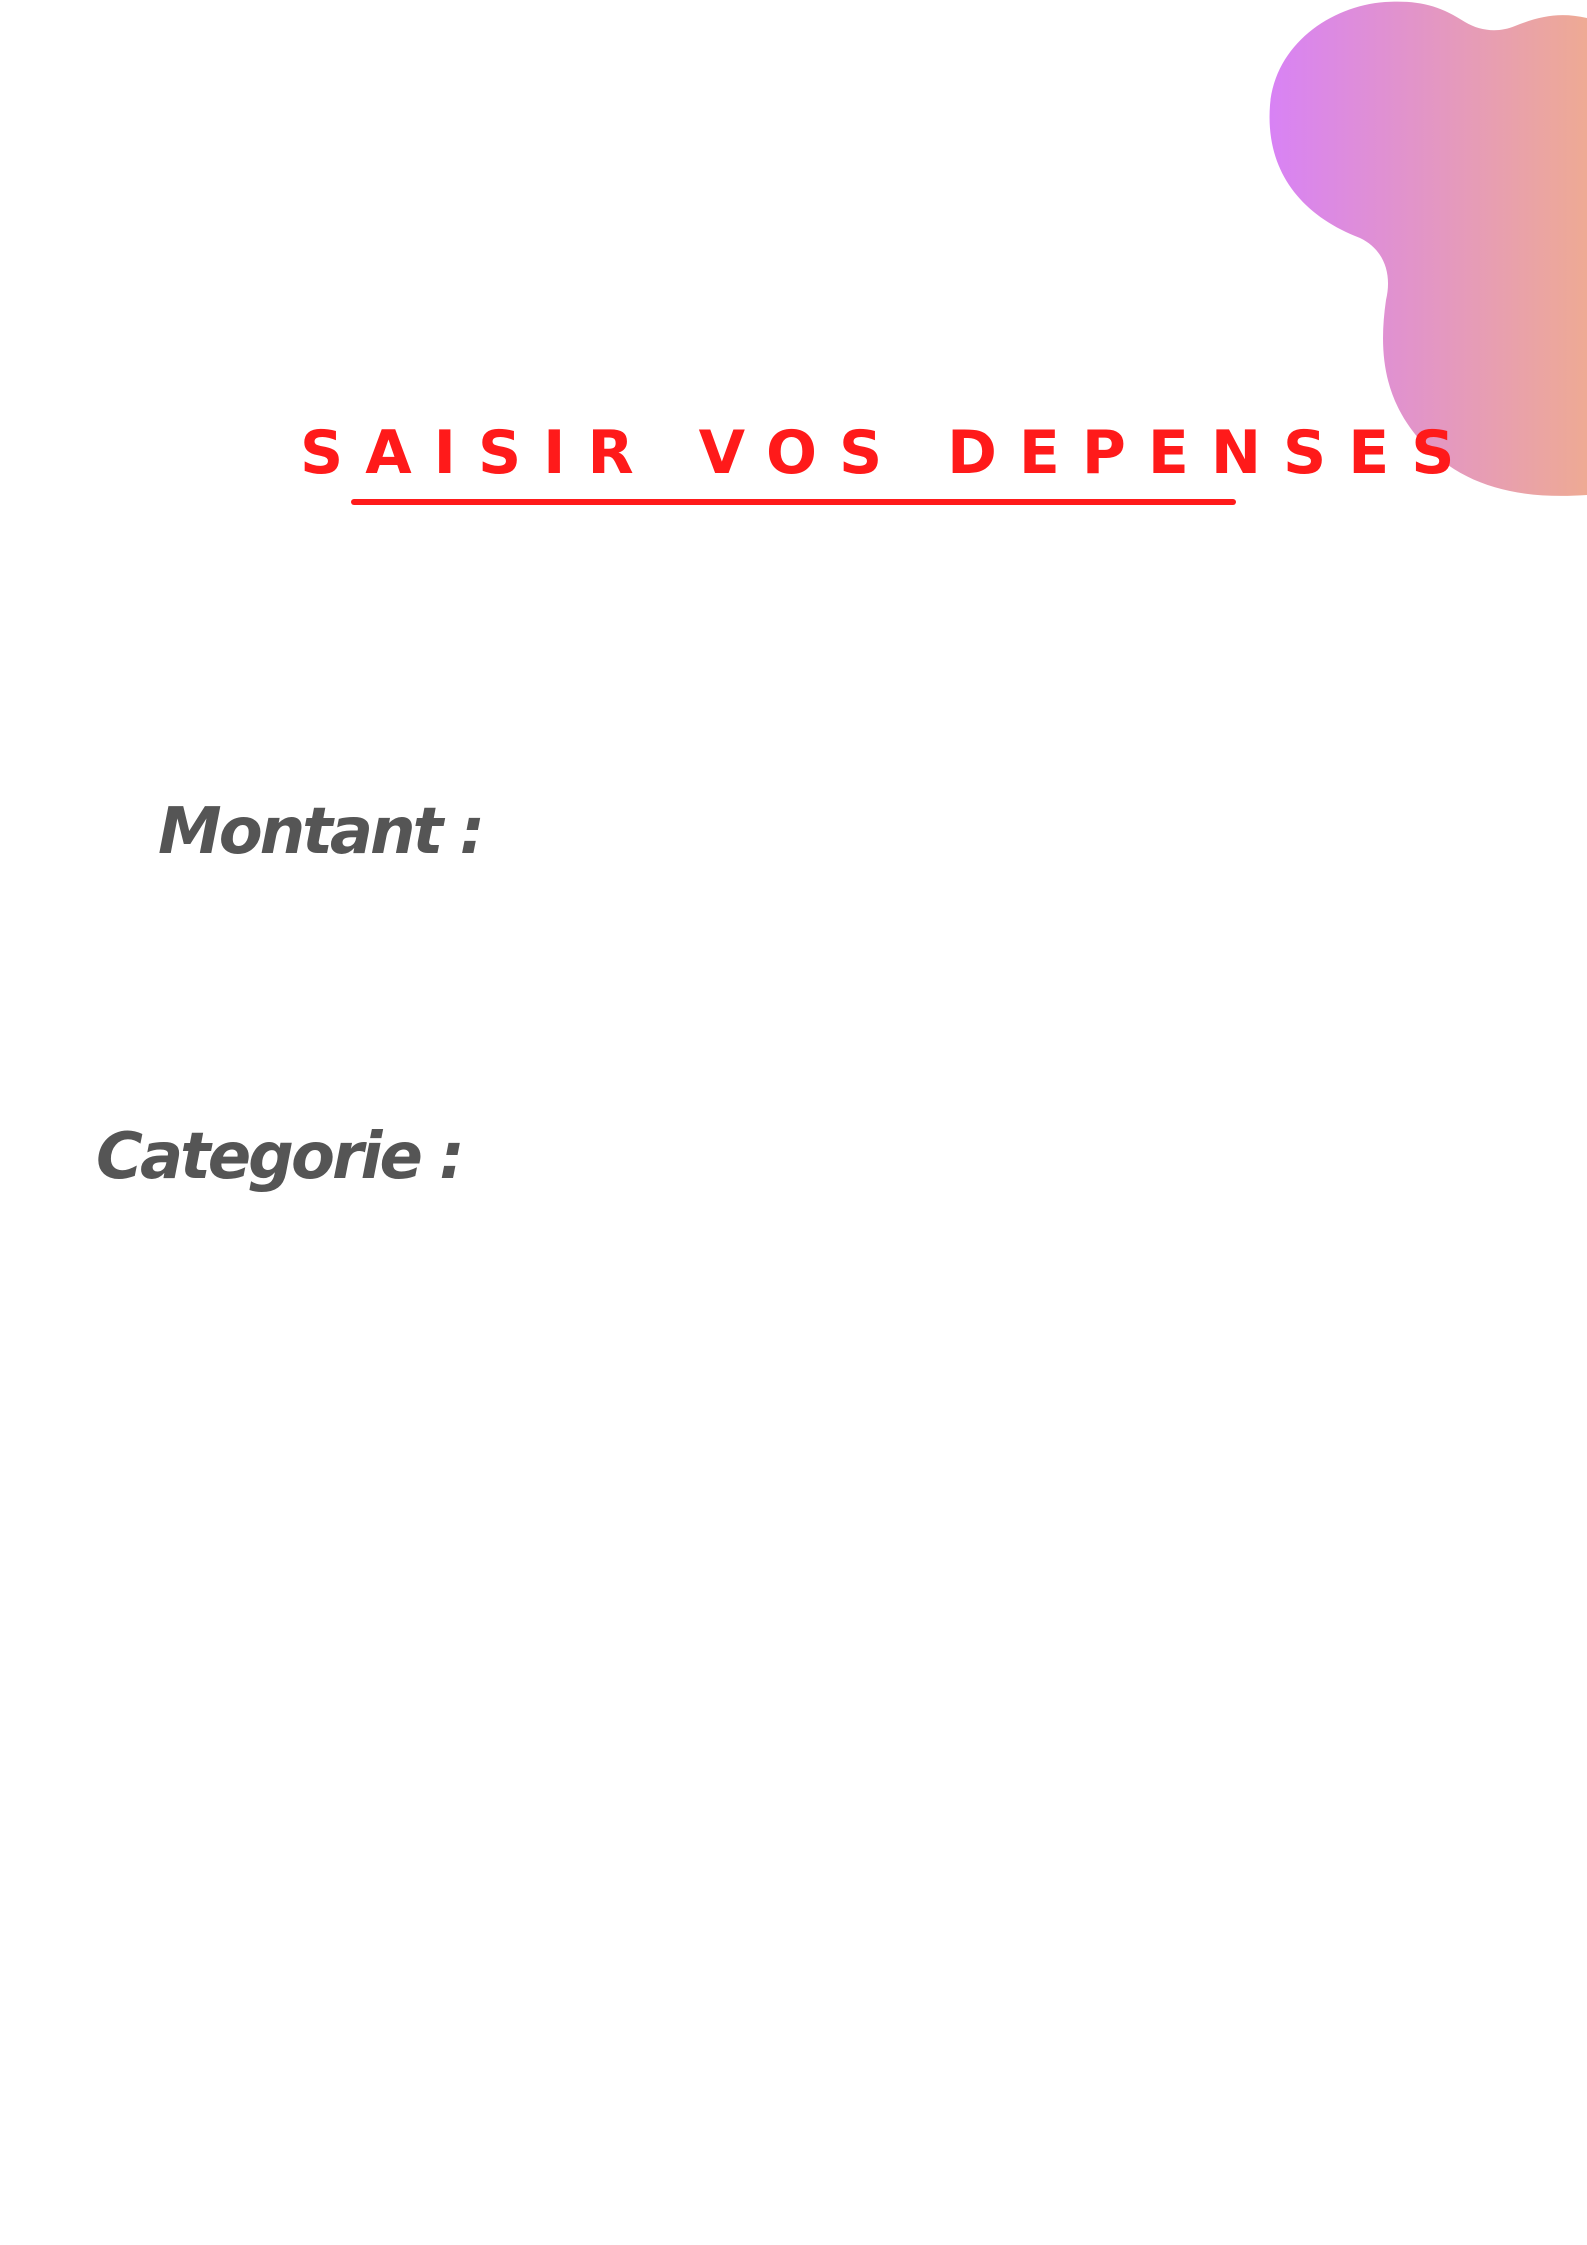  Describe the element at coordinates (888, 453) in the screenshot. I see `page-title: SAISIR VOS DEPENSES` at that location.